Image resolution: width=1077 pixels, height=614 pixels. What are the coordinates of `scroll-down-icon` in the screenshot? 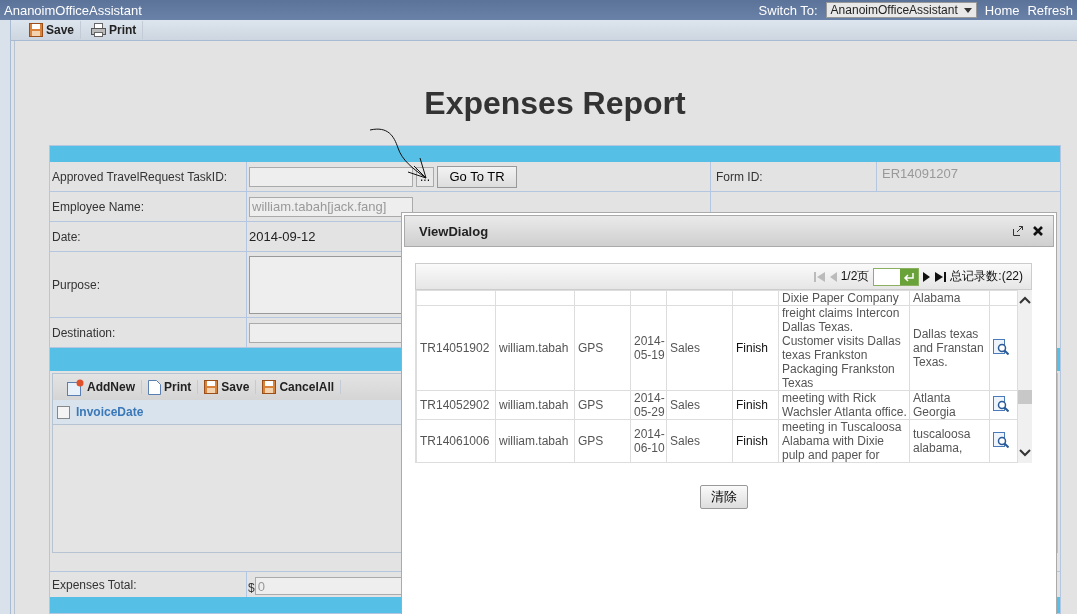 It's located at (1025, 453).